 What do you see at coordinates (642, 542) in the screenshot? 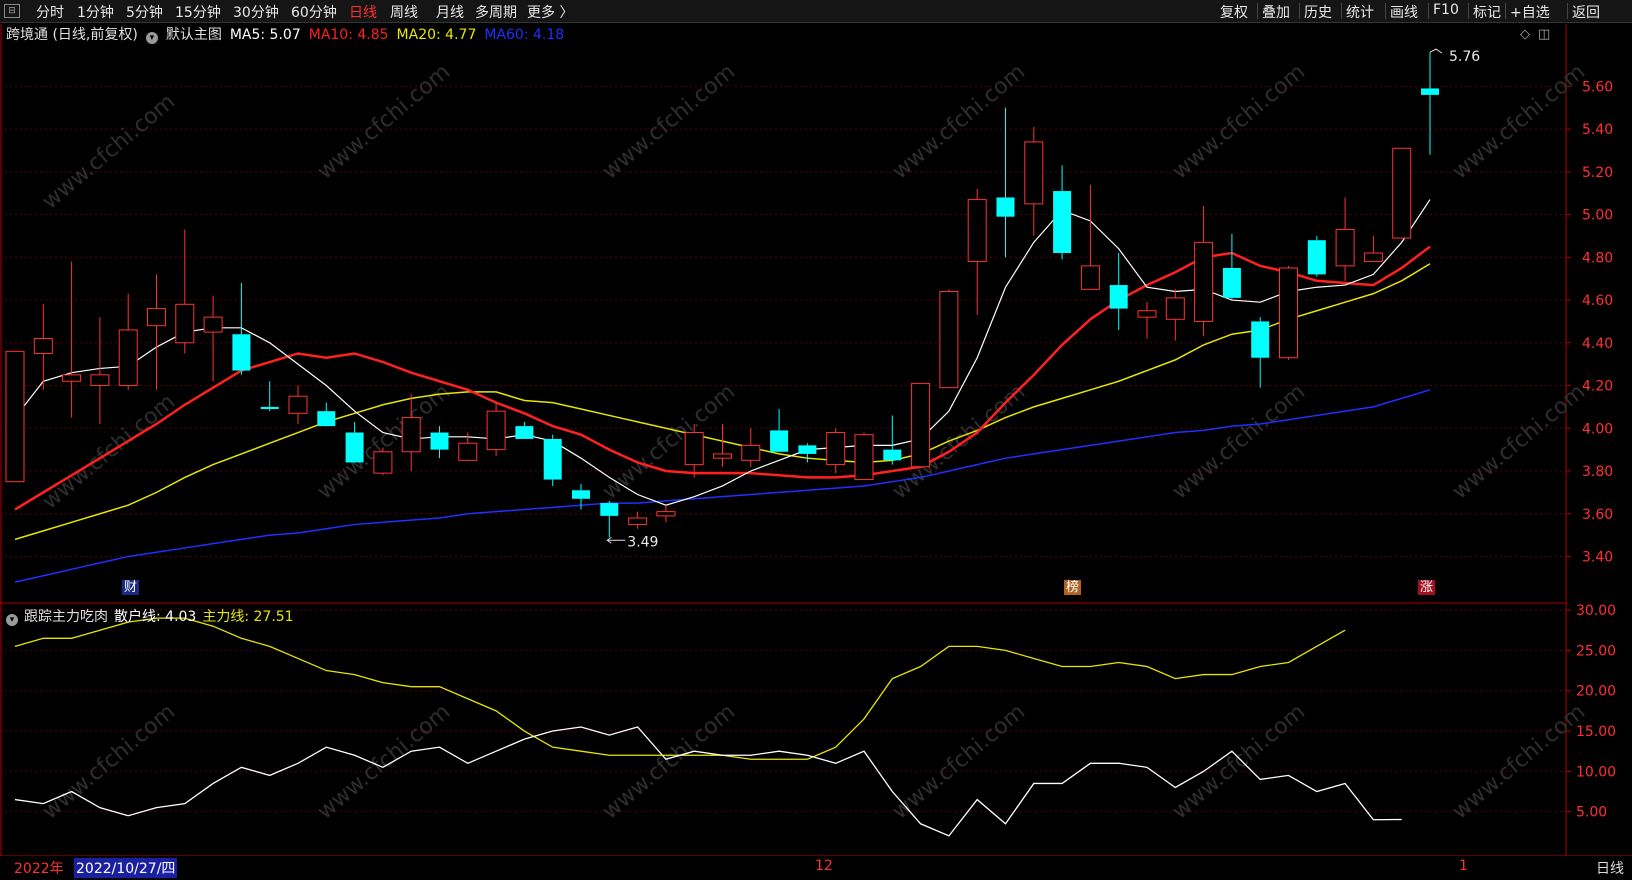
I see `low-price-label: 3.49` at bounding box center [642, 542].